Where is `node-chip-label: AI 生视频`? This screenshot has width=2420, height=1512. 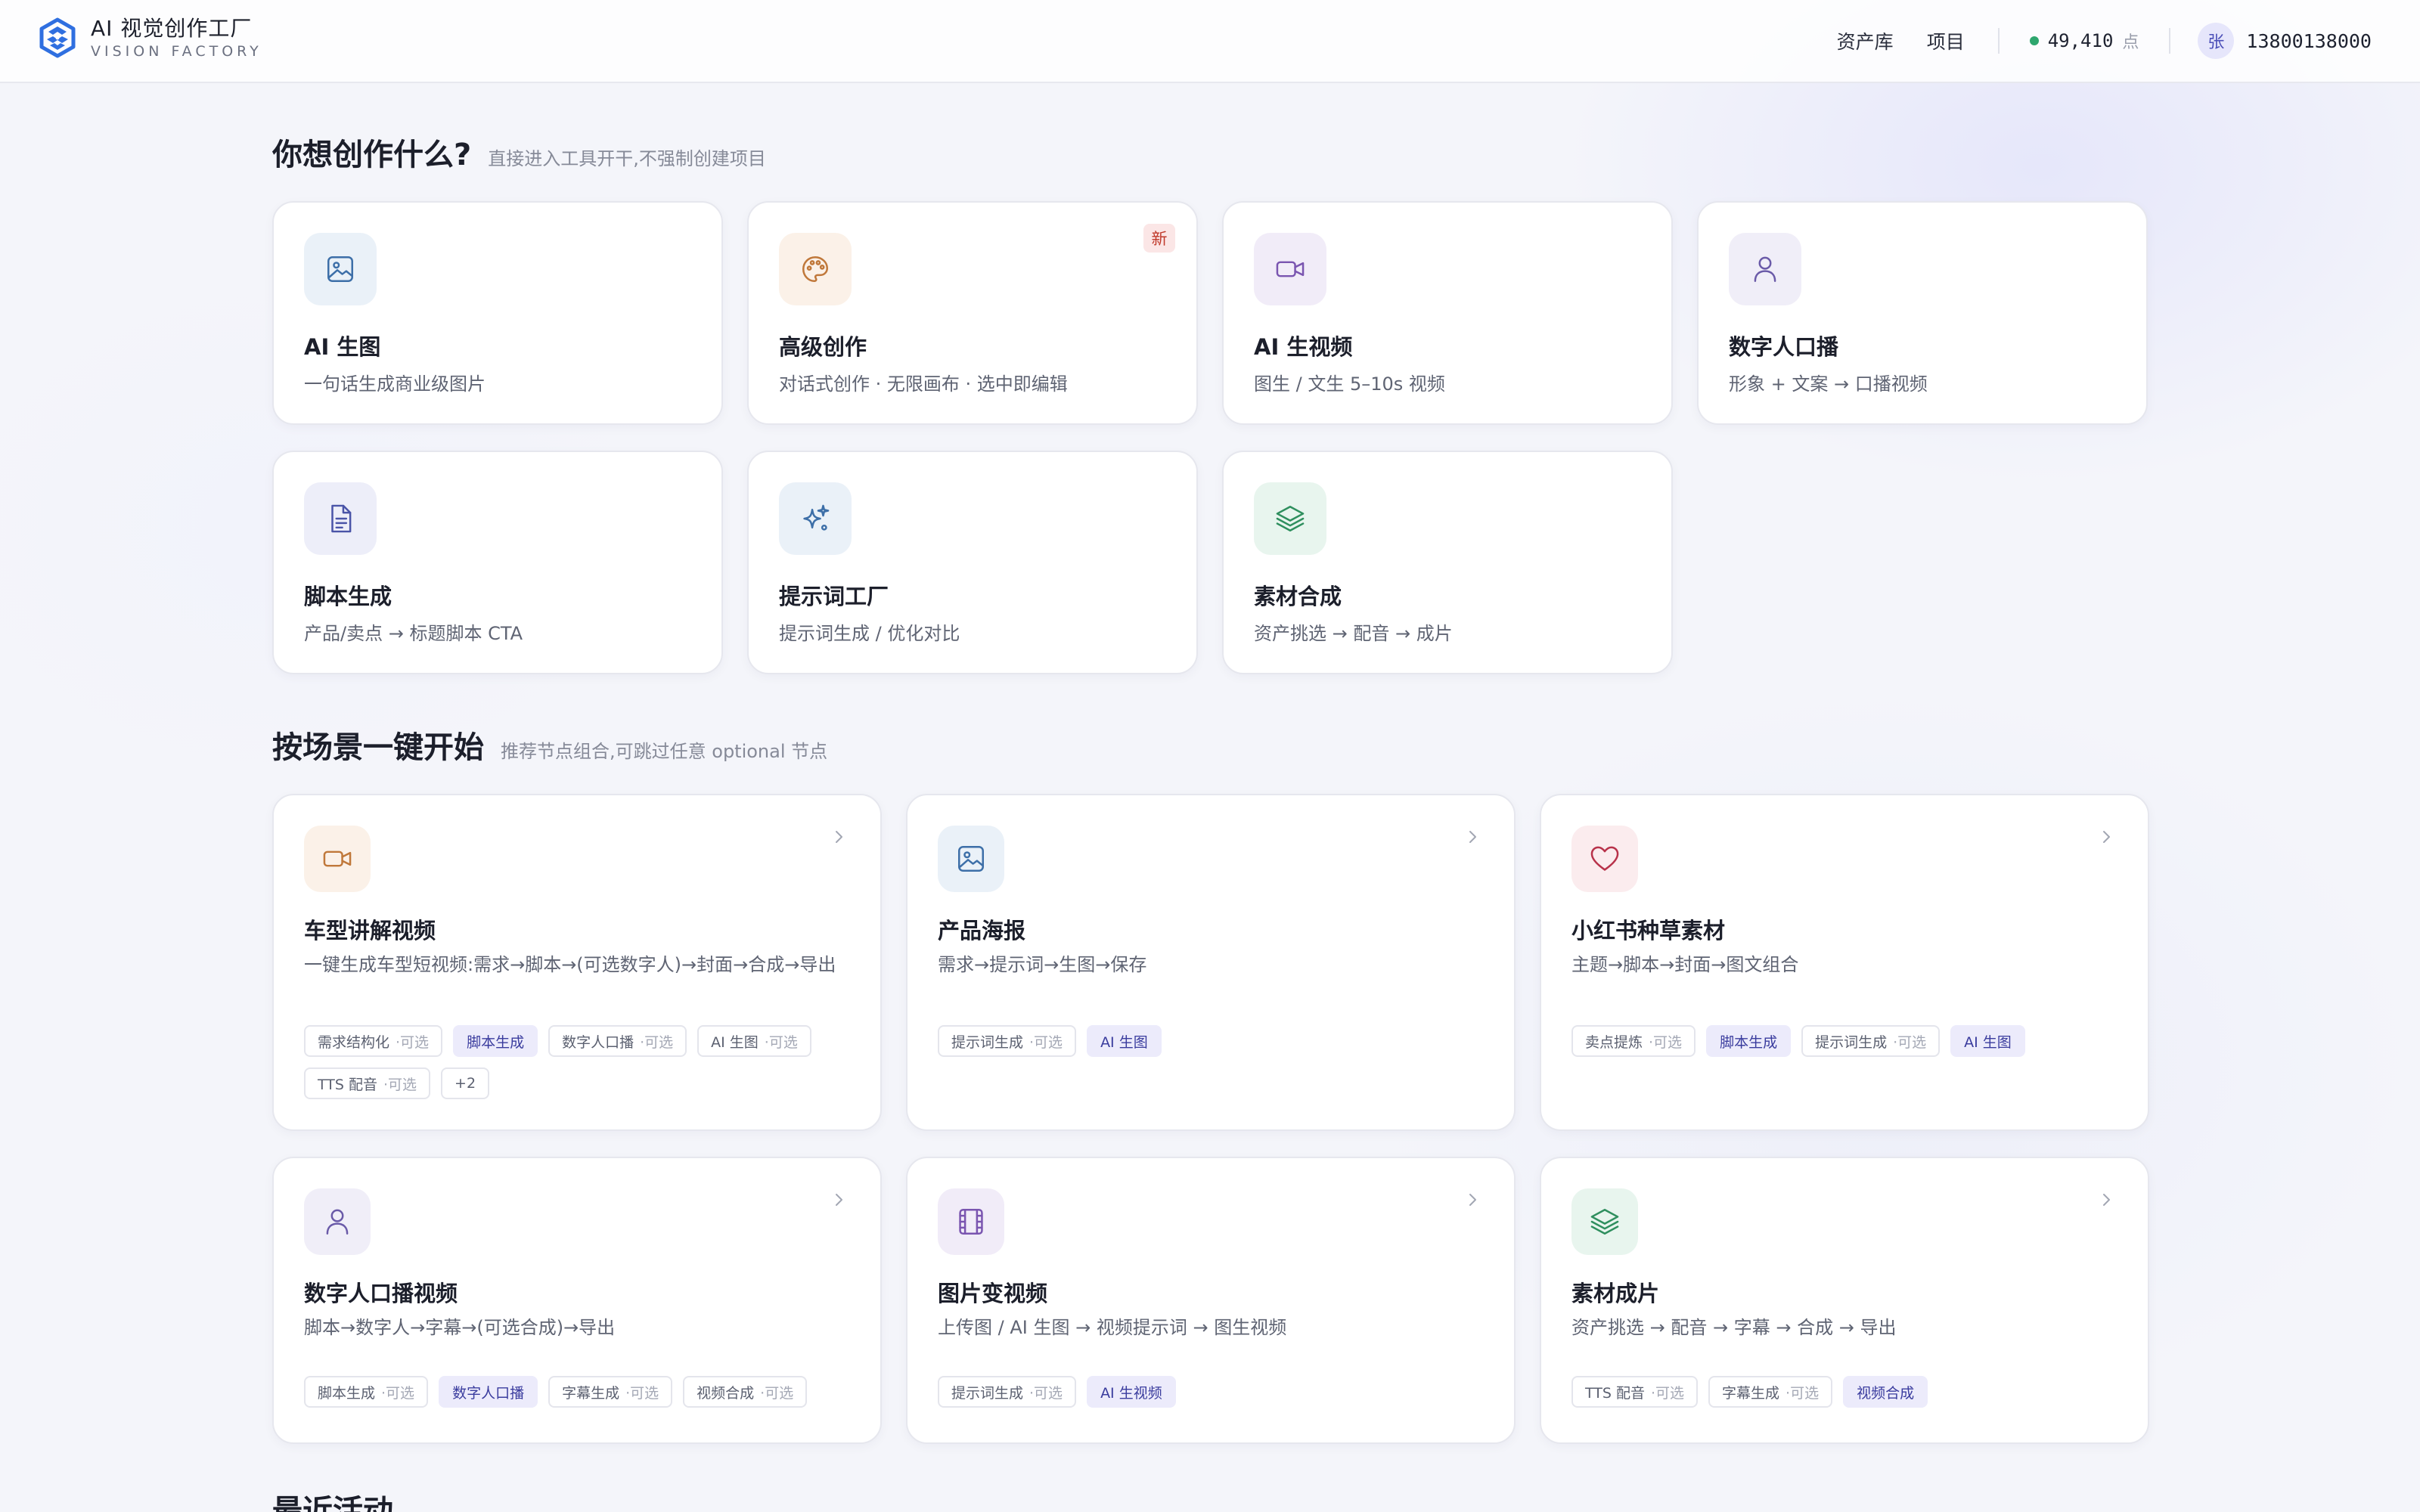
node-chip-label: AI 生视频 is located at coordinates (1131, 1393).